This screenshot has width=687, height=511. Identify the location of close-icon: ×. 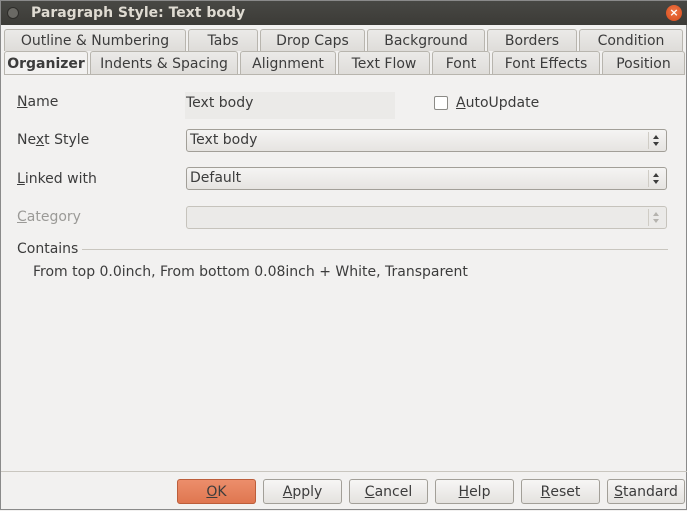
(674, 13).